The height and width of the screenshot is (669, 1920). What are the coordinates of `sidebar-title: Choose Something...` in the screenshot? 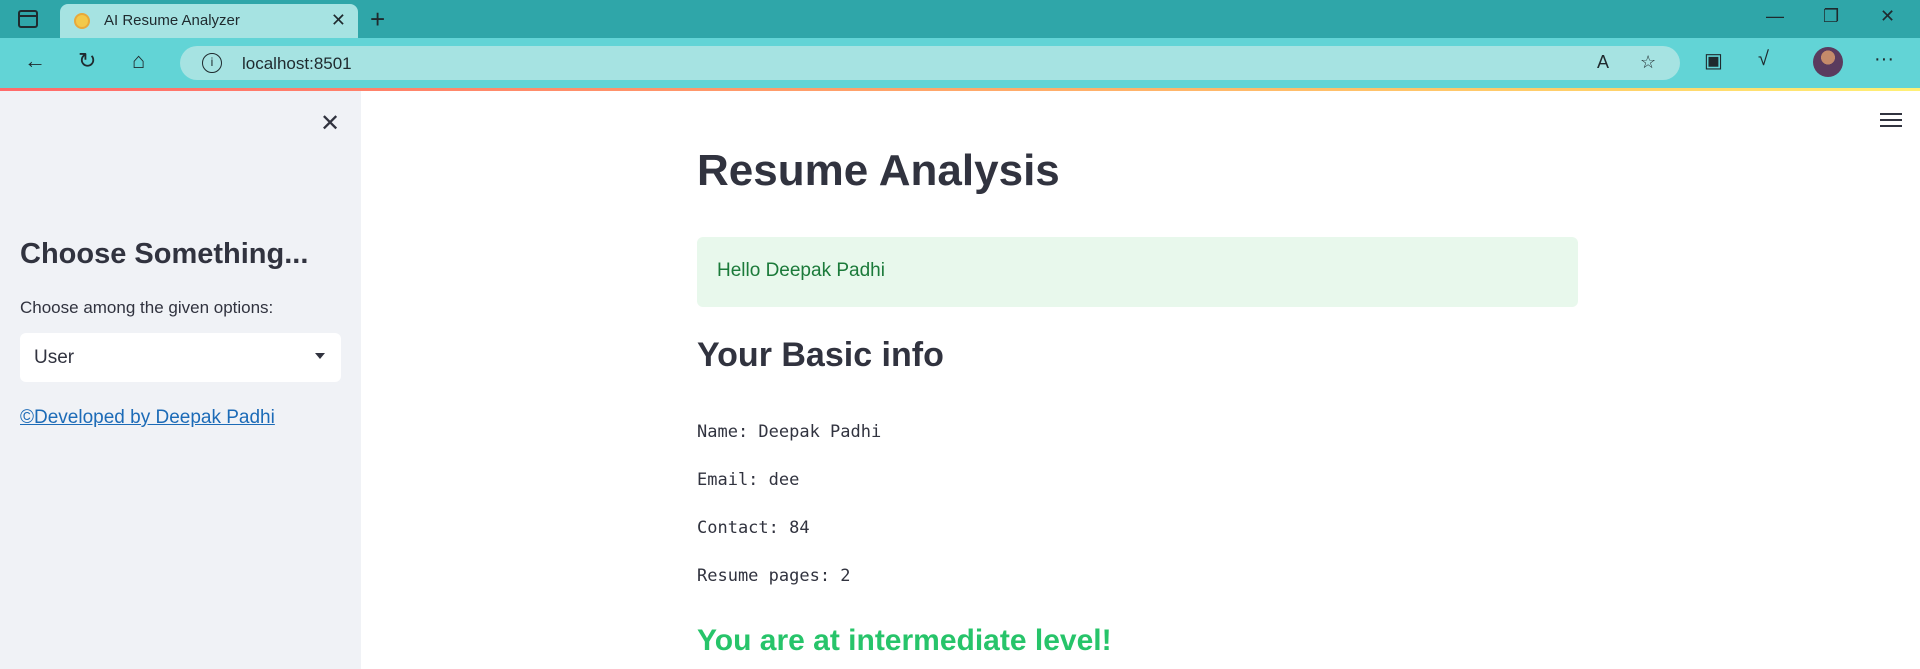 It's located at (164, 254).